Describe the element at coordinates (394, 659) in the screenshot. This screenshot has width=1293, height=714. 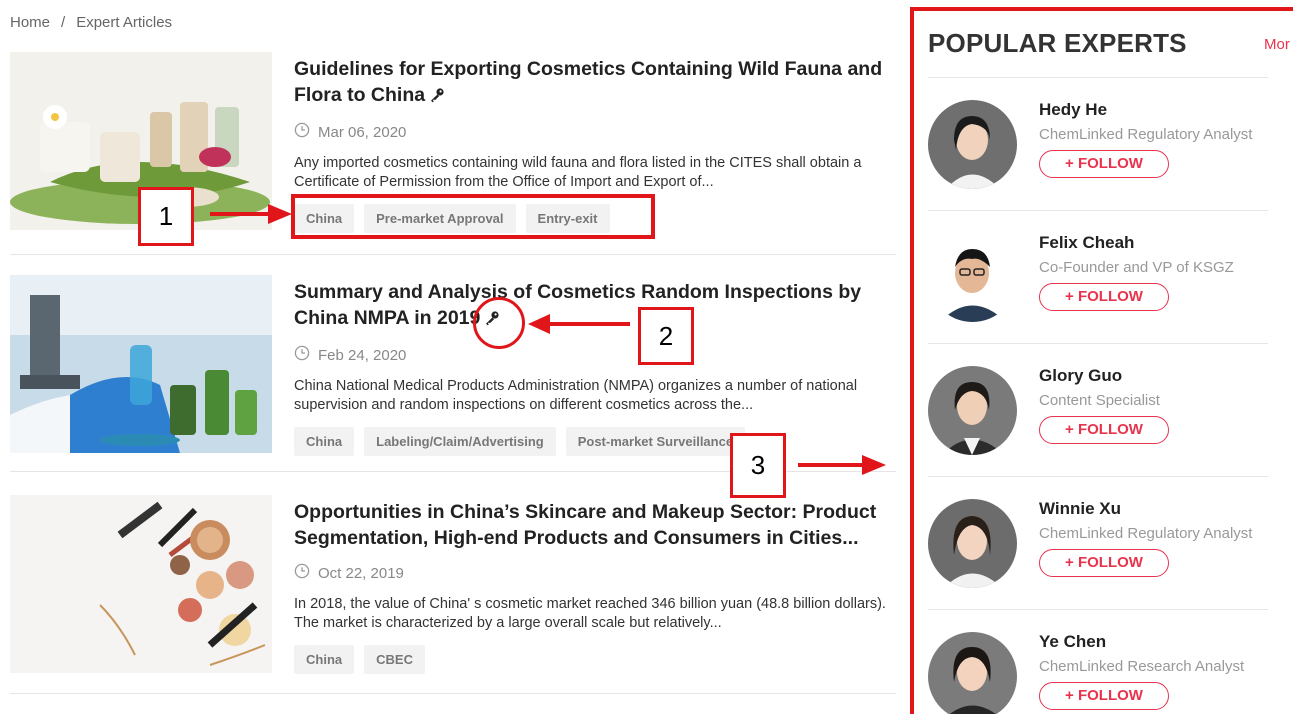
I see `tag: CBEC` at that location.